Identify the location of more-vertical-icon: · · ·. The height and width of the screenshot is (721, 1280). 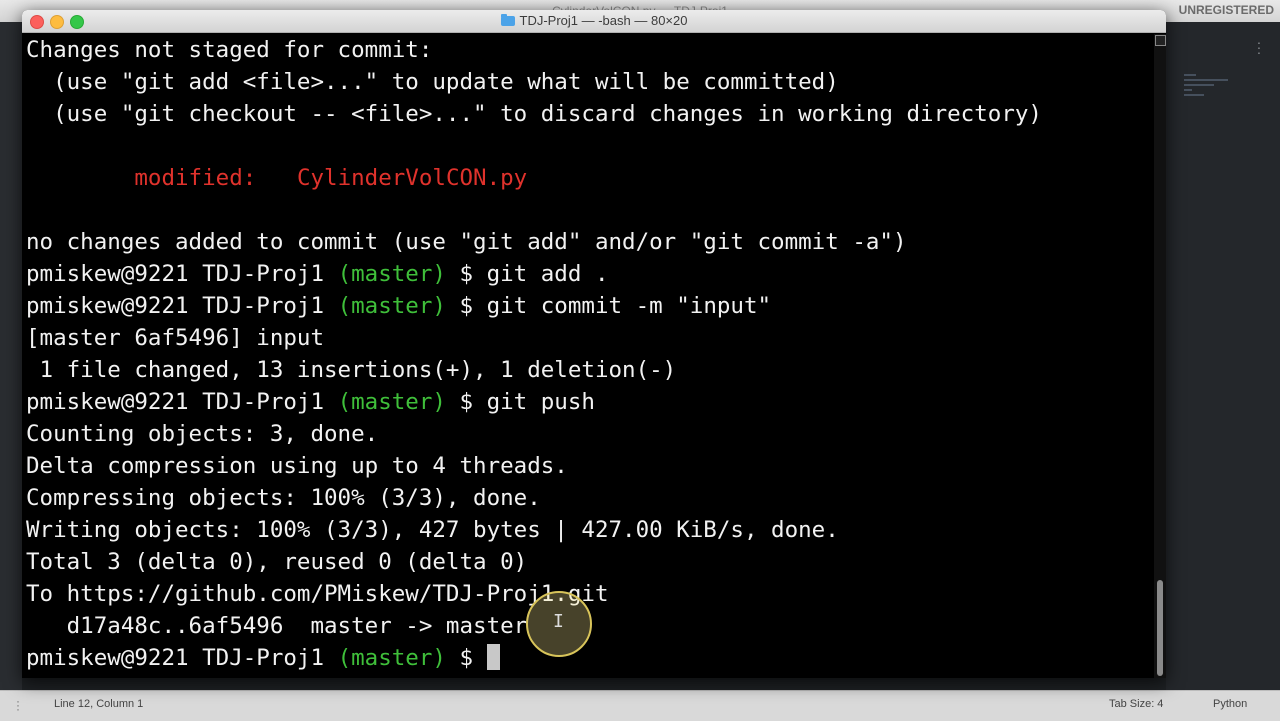
(1259, 47).